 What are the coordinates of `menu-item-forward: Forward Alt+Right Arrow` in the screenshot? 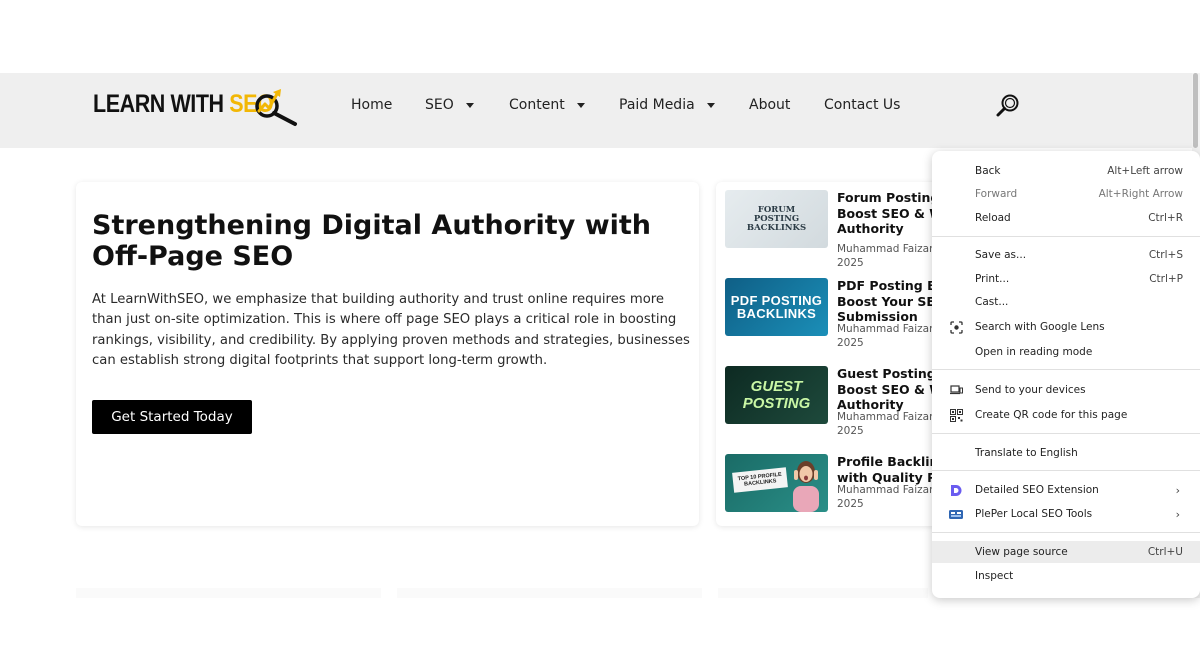 It's located at (1066, 194).